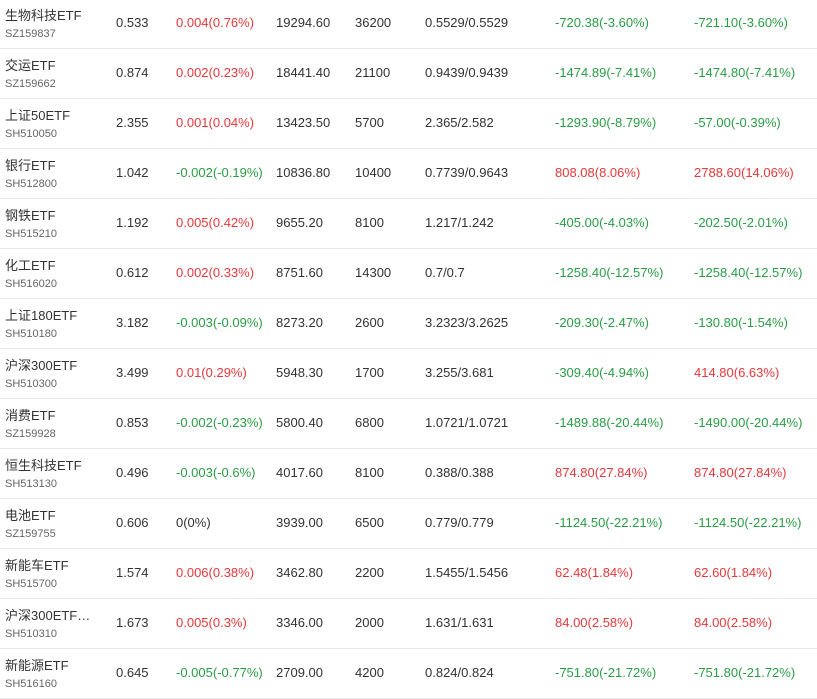 The width and height of the screenshot is (817, 699). What do you see at coordinates (31, 484) in the screenshot?
I see `fund-code: SH513130` at bounding box center [31, 484].